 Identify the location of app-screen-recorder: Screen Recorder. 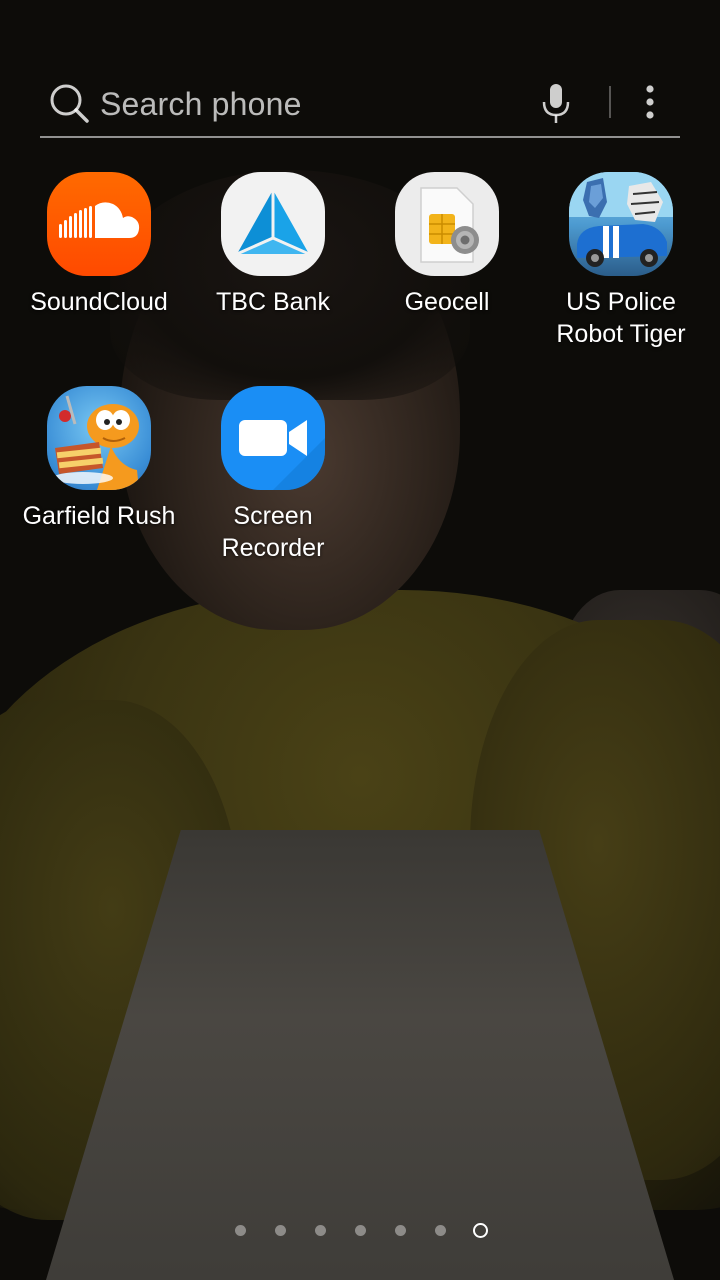
(273, 475).